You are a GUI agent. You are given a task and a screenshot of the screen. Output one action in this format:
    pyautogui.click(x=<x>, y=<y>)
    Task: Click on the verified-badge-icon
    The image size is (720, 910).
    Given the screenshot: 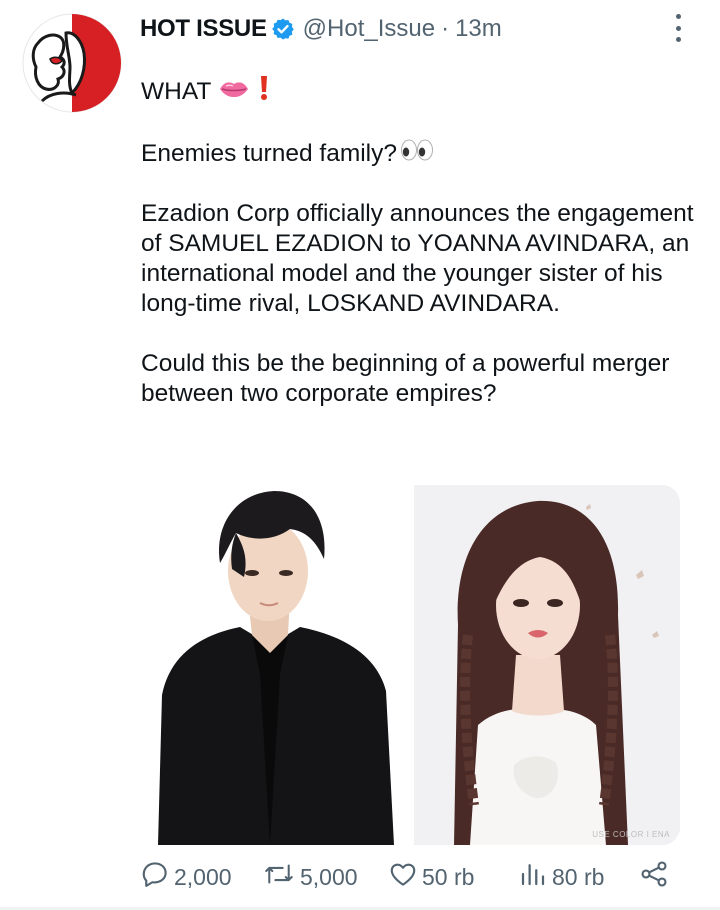 What is the action you would take?
    pyautogui.click(x=283, y=29)
    